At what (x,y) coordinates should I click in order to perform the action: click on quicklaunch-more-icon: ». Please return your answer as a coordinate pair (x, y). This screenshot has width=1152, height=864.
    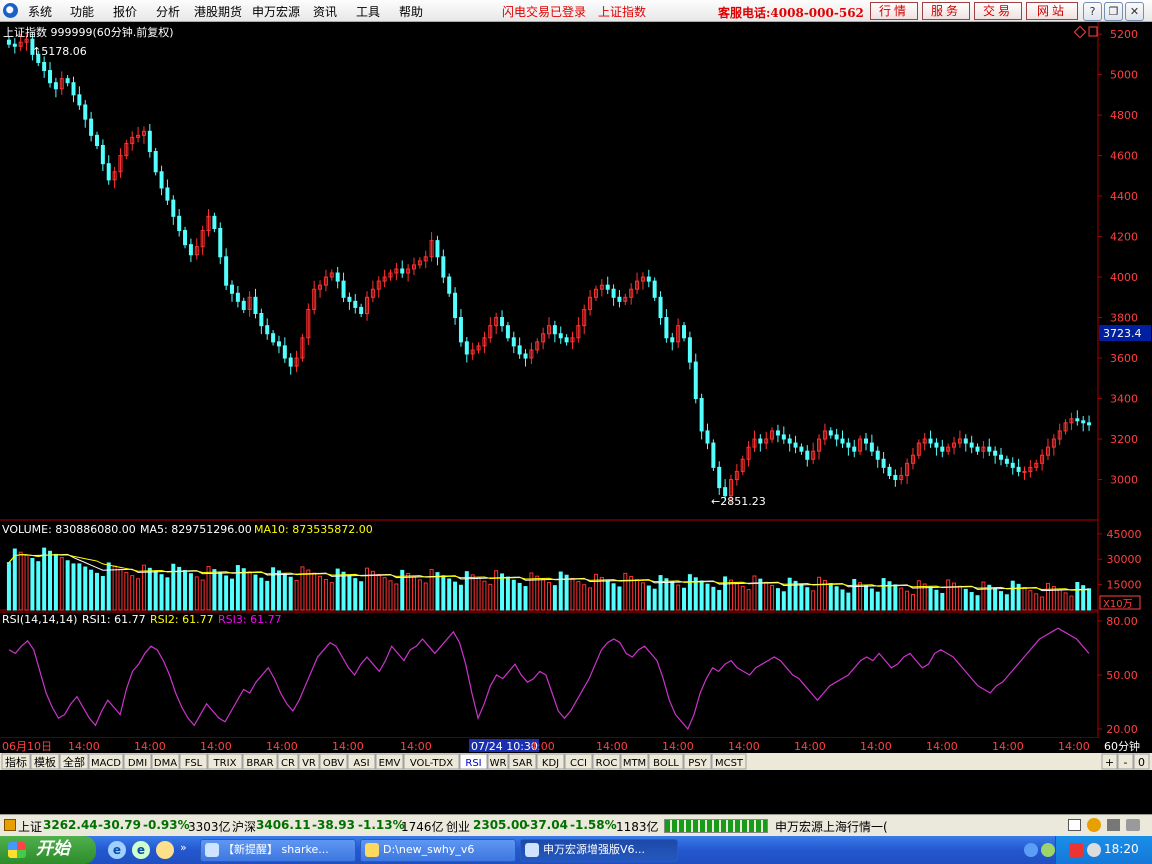
    Looking at the image, I should click on (183, 847).